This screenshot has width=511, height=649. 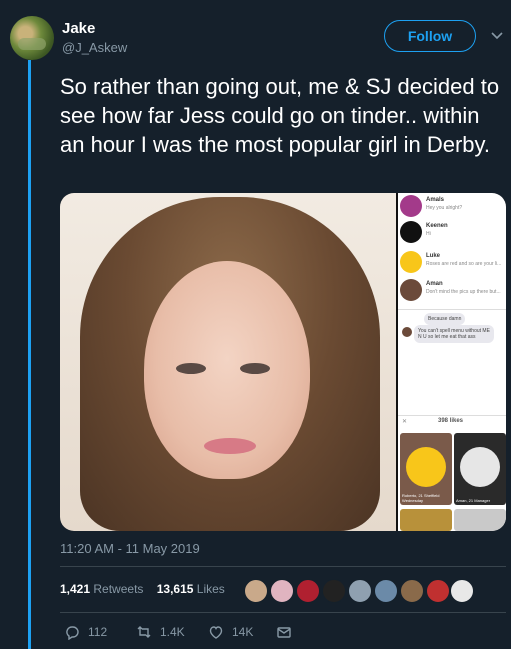 I want to click on likes-label: Likes, so click(x=211, y=589).